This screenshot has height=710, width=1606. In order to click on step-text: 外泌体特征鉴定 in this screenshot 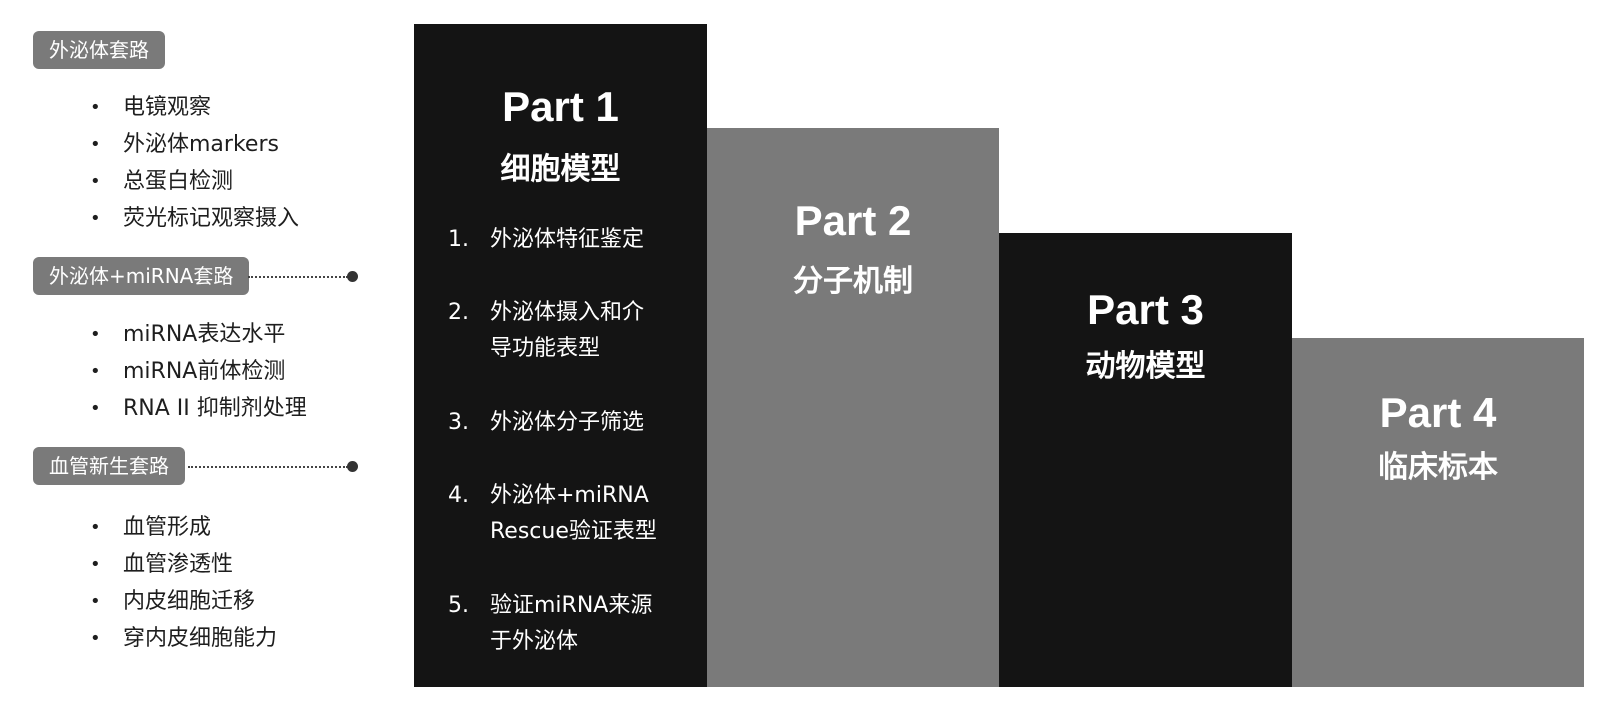, I will do `click(580, 240)`.